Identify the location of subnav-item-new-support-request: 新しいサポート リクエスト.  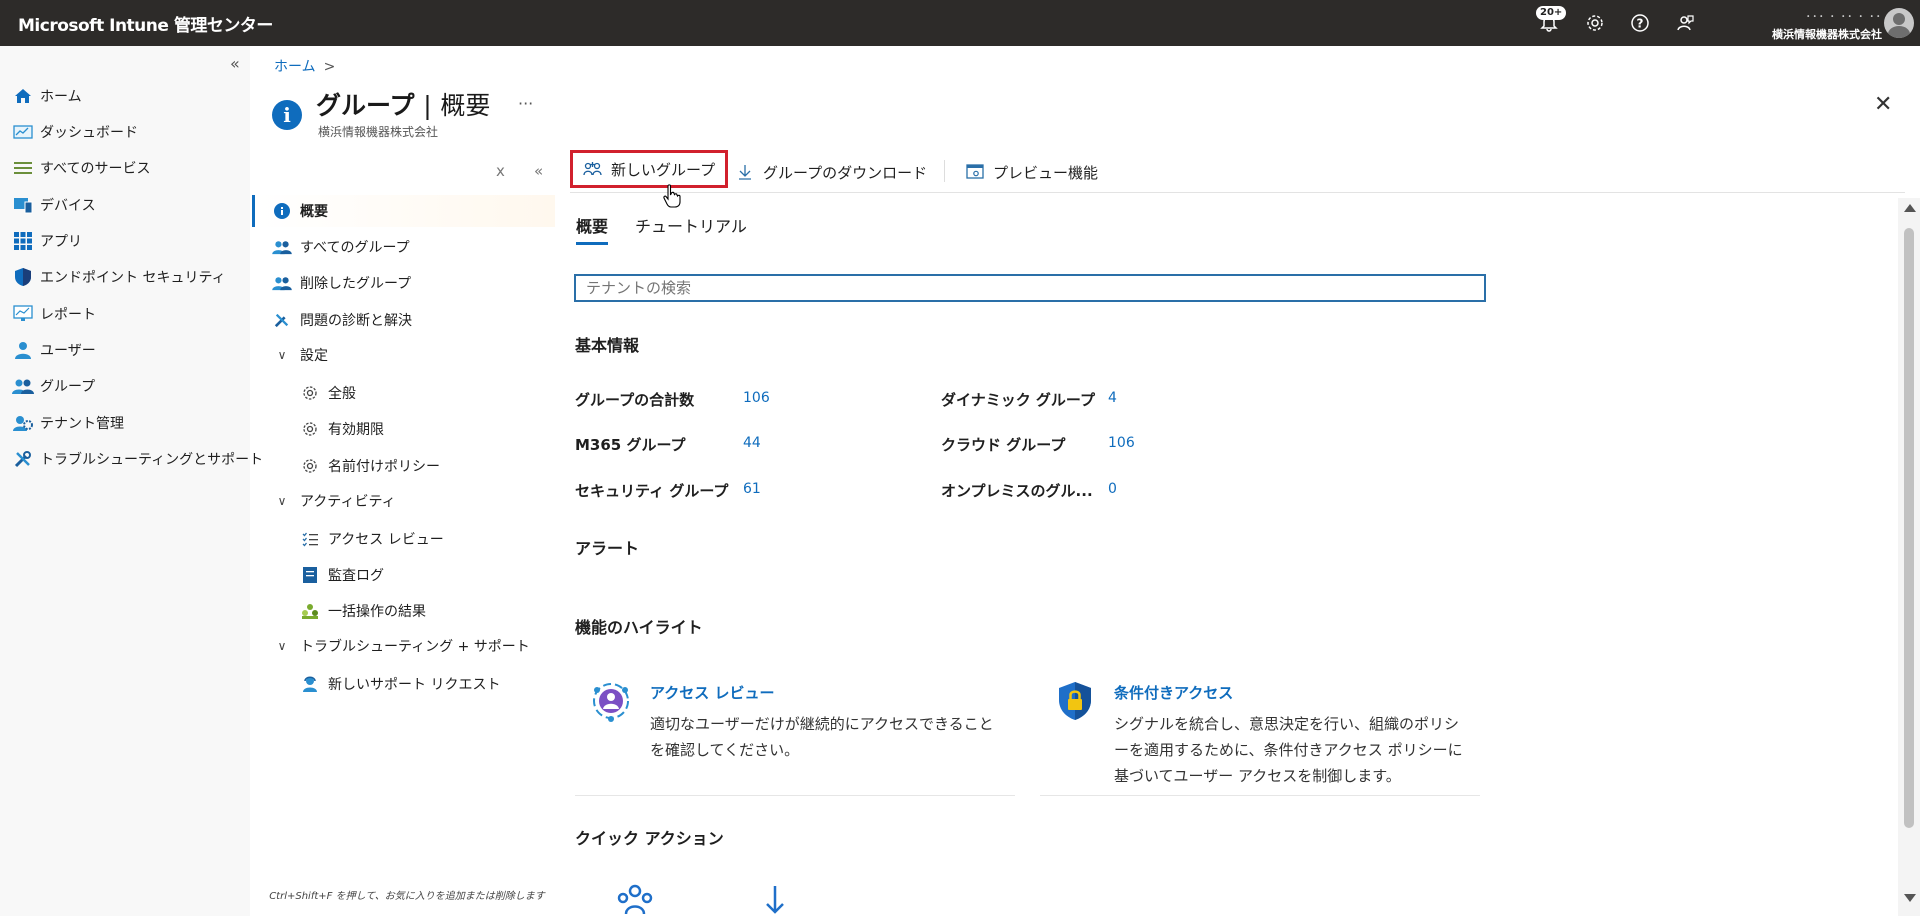
(400, 684).